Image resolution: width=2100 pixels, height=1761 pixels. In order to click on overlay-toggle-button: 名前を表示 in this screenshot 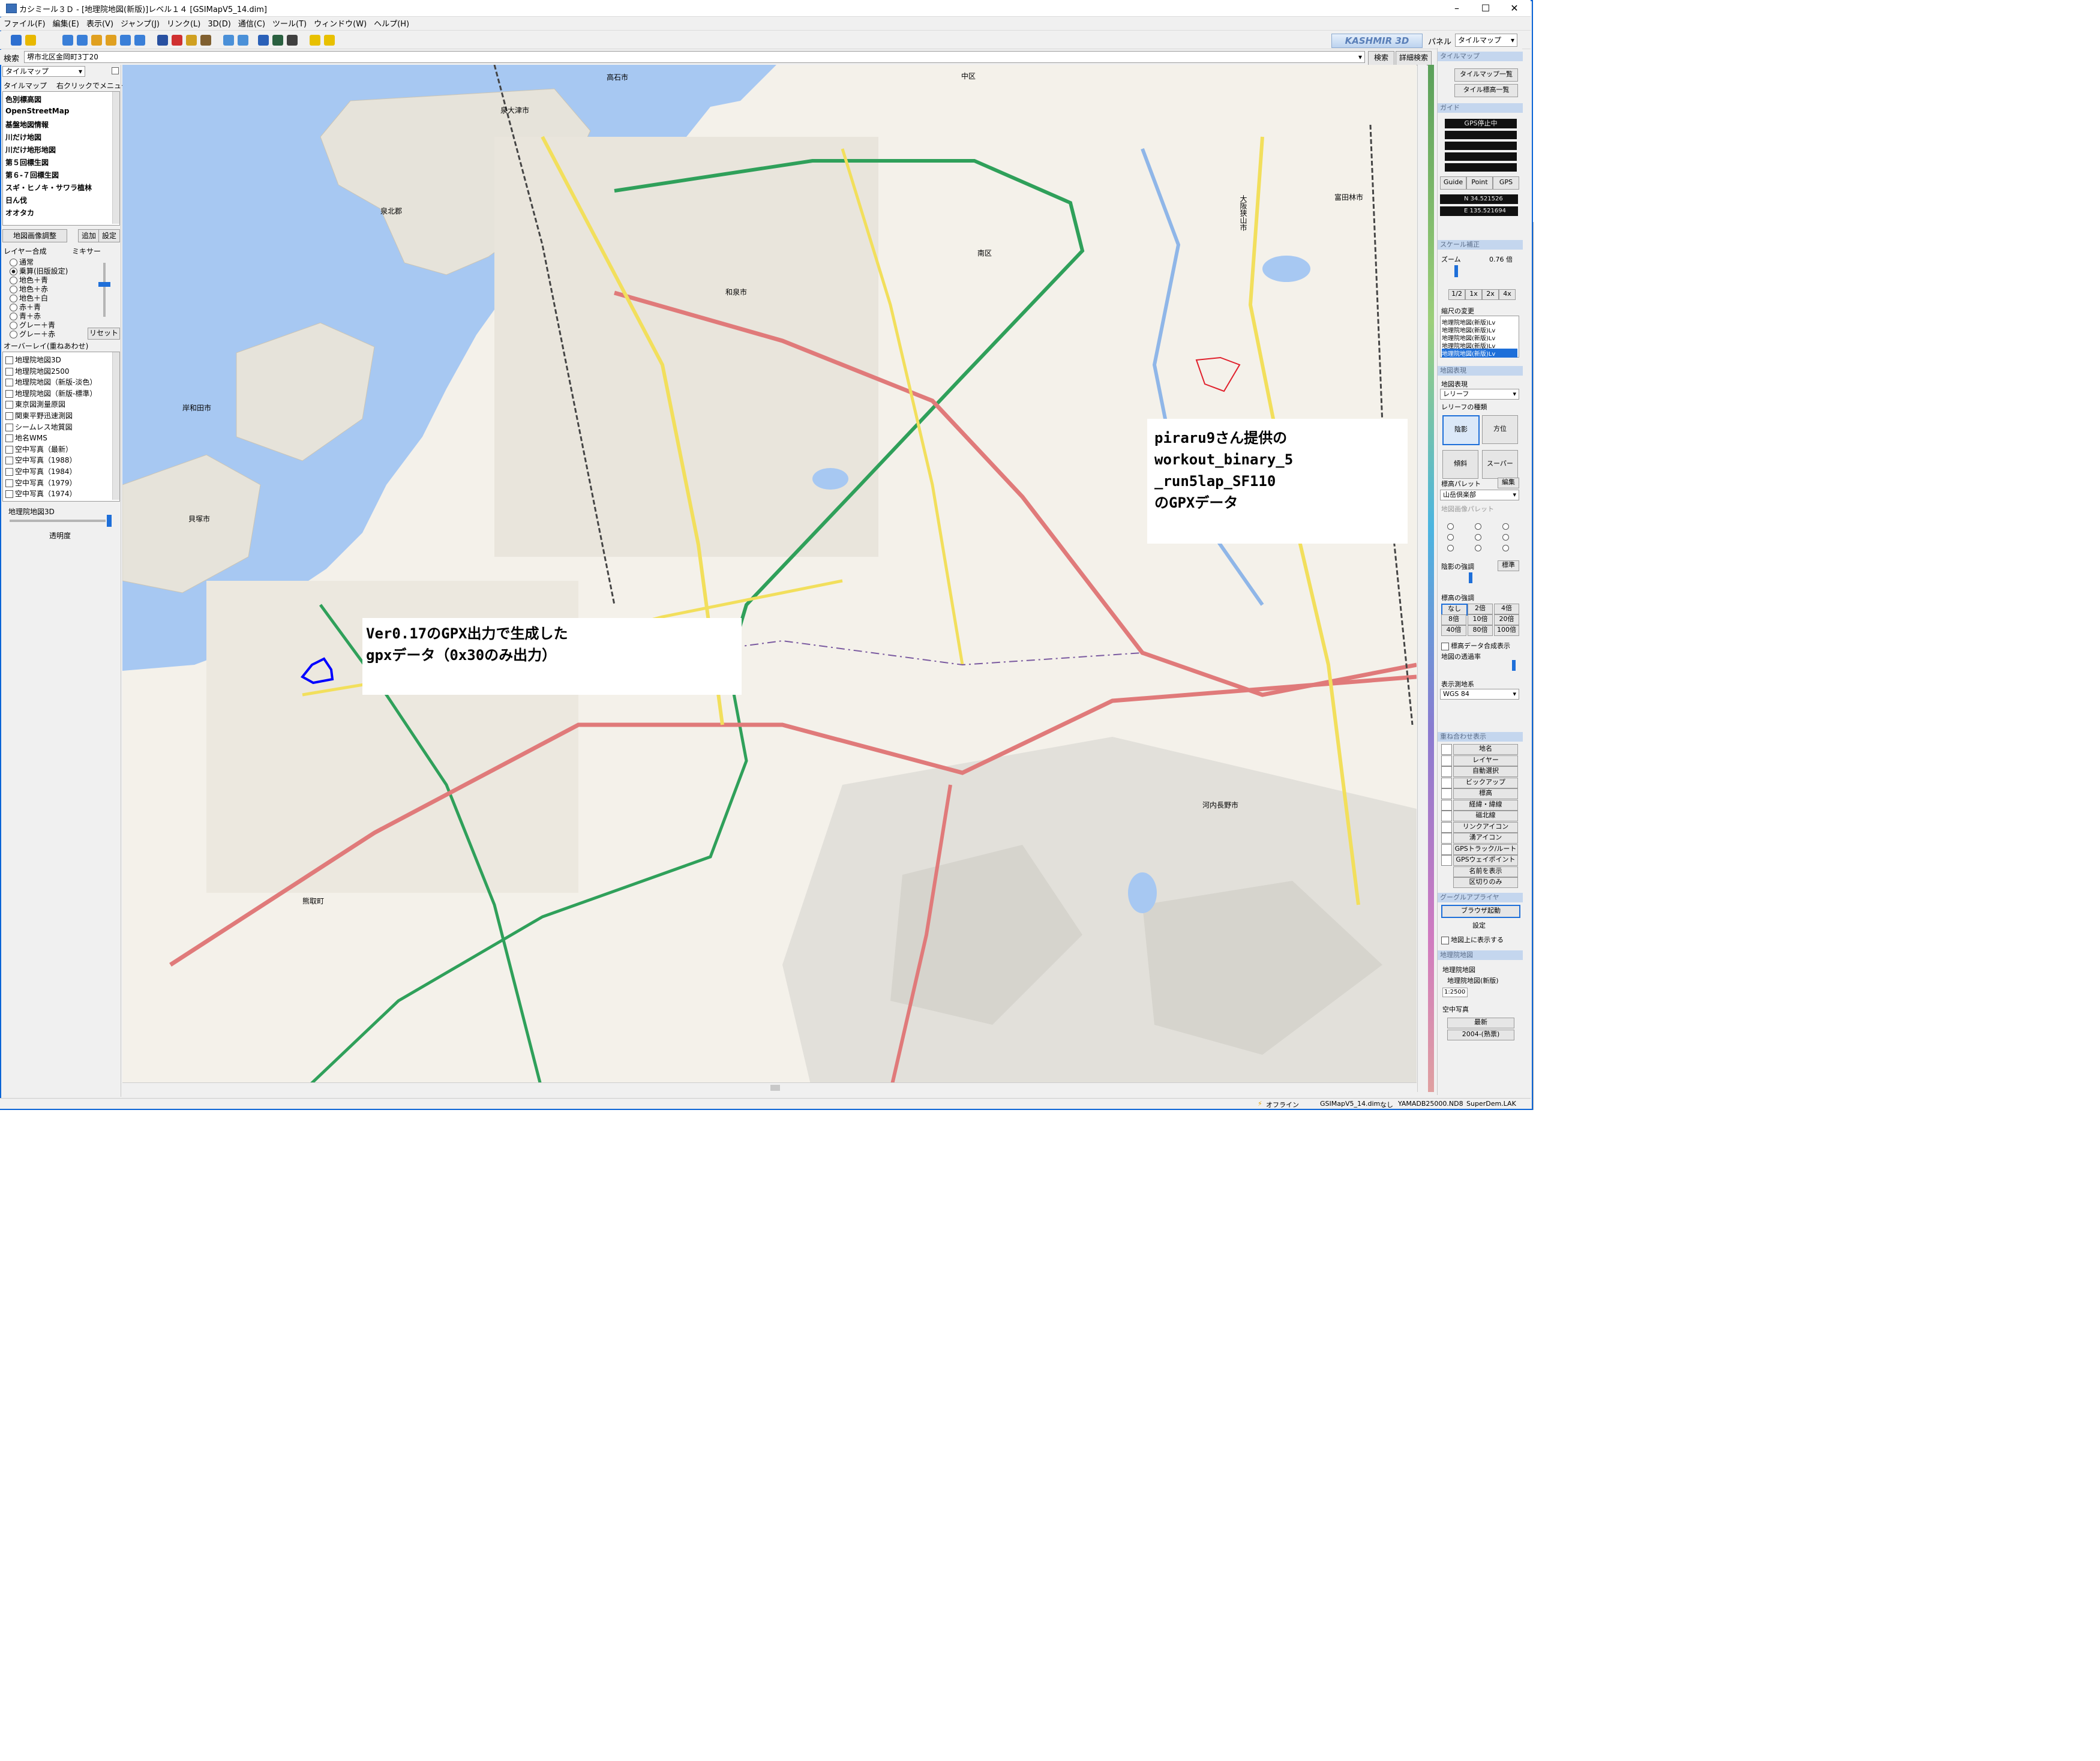, I will do `click(1485, 871)`.